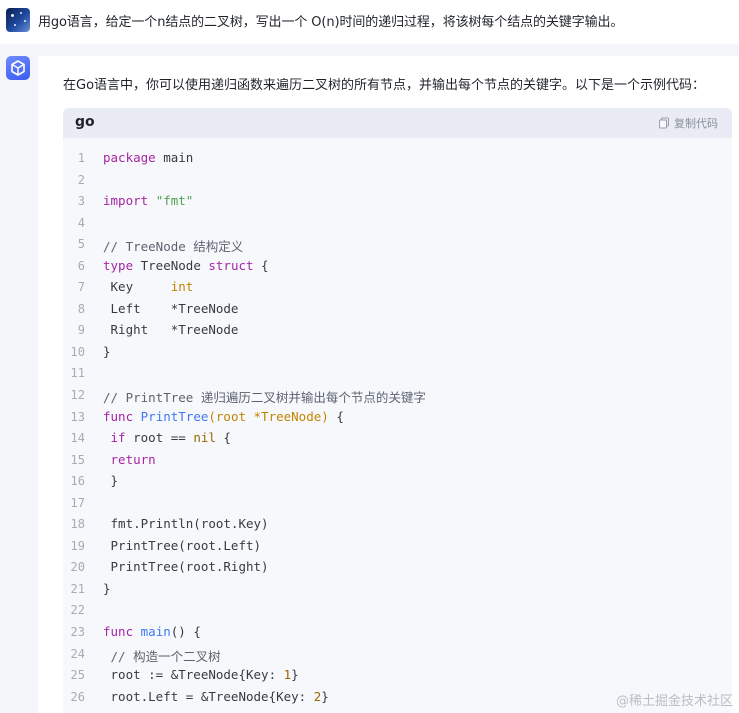 The height and width of the screenshot is (713, 739). What do you see at coordinates (167, 437) in the screenshot?
I see `code-line-text: if root == nil {` at bounding box center [167, 437].